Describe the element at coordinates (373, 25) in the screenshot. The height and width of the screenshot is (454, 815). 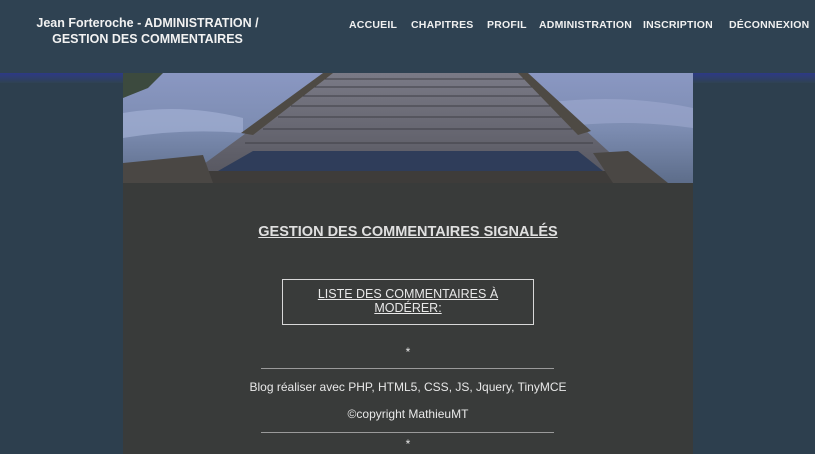
I see `nav-link-accueil: ACCUEIL` at that location.